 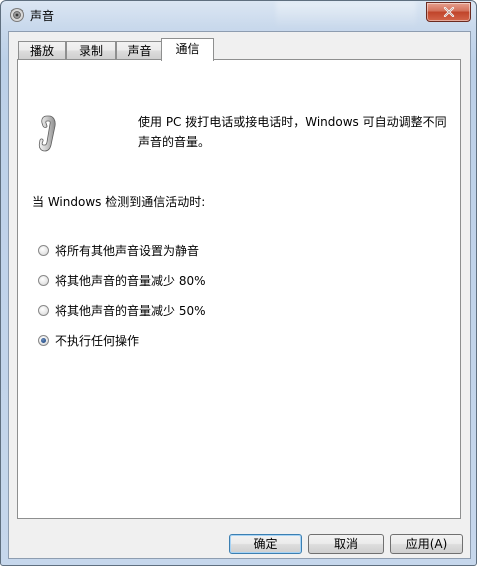 I want to click on speaker-control-panel-icon, so click(x=17, y=15).